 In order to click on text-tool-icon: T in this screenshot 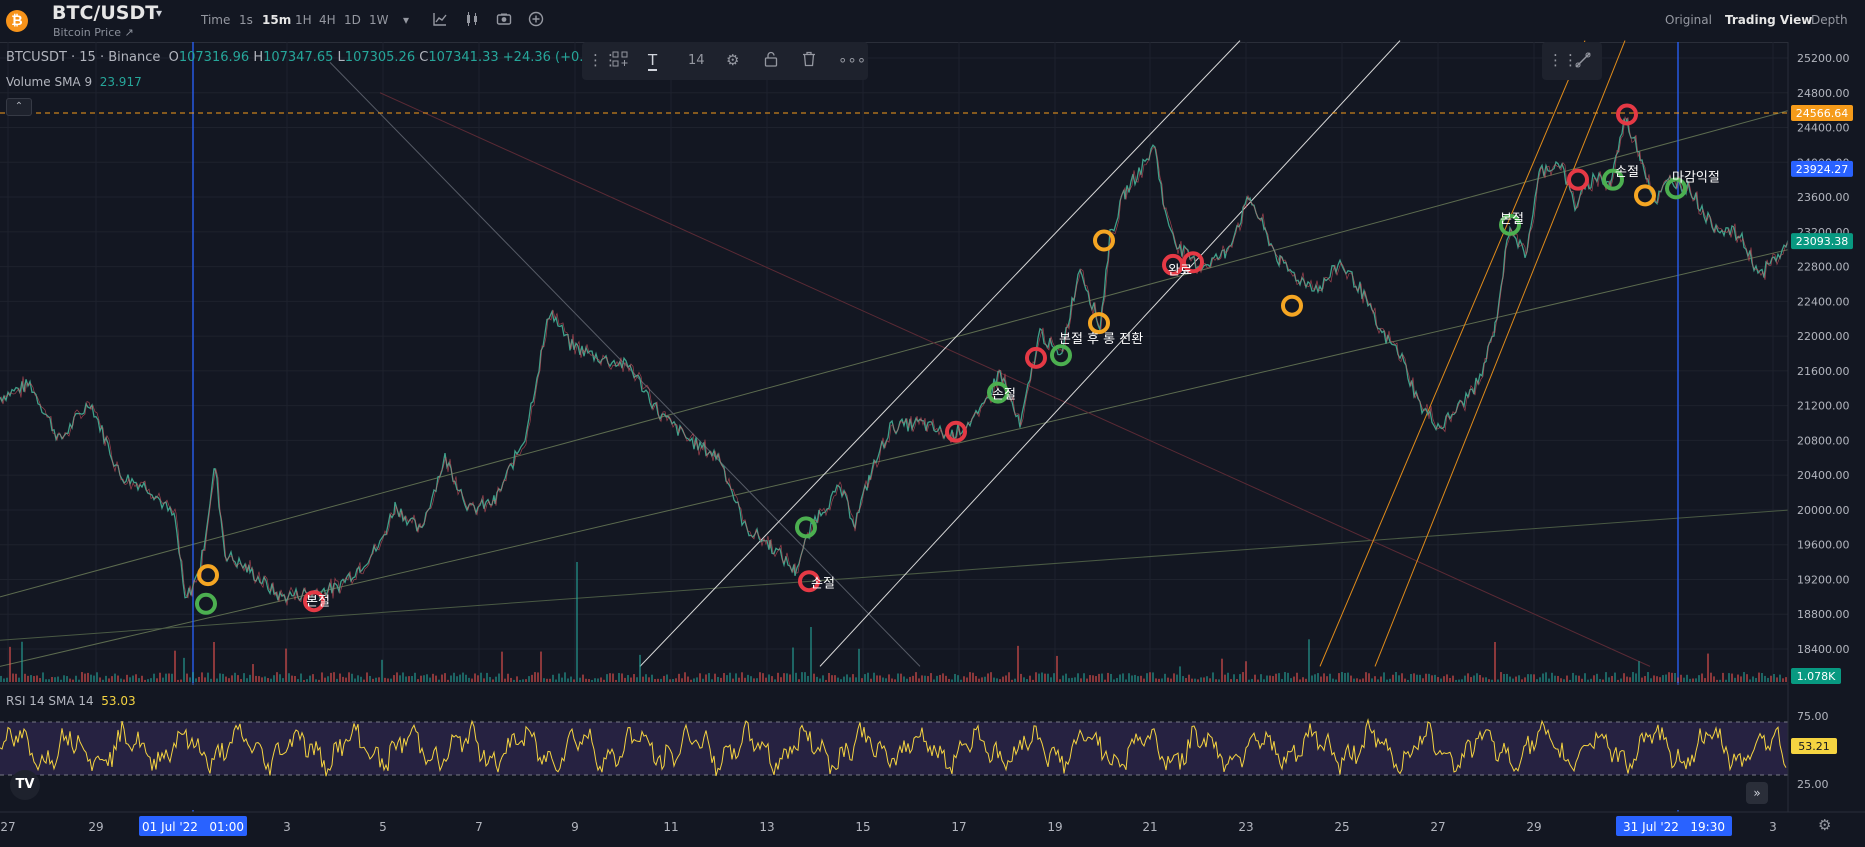, I will do `click(653, 61)`.